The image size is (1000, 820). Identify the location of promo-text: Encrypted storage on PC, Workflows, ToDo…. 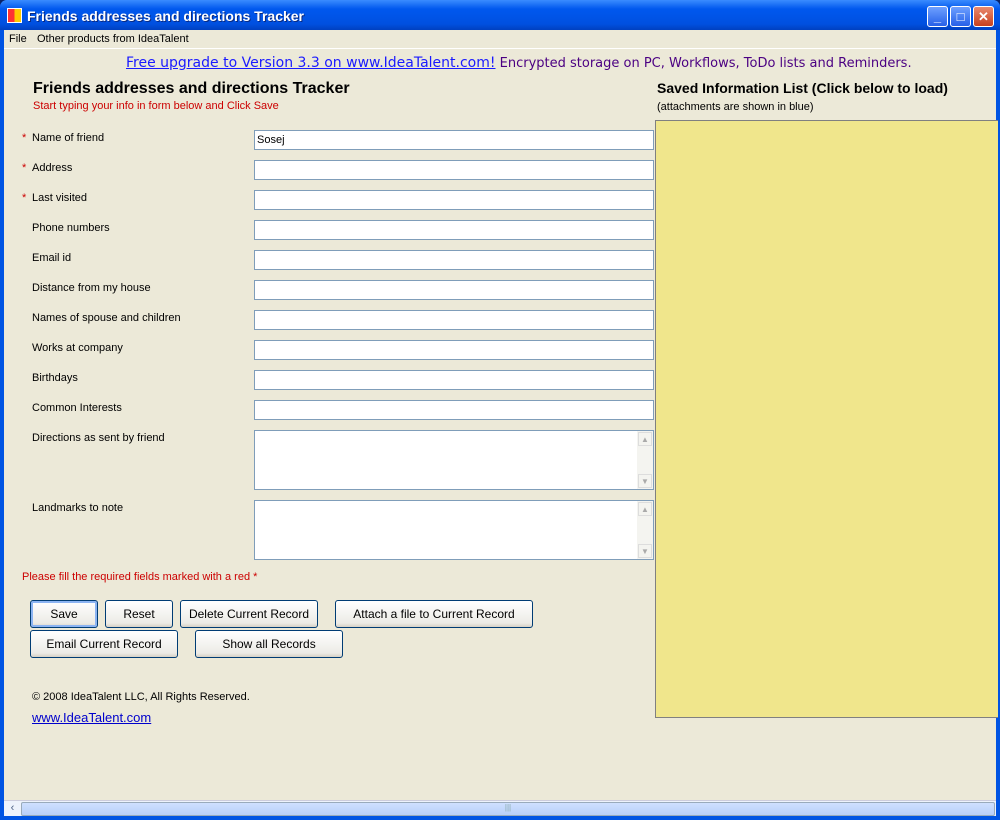
(703, 63).